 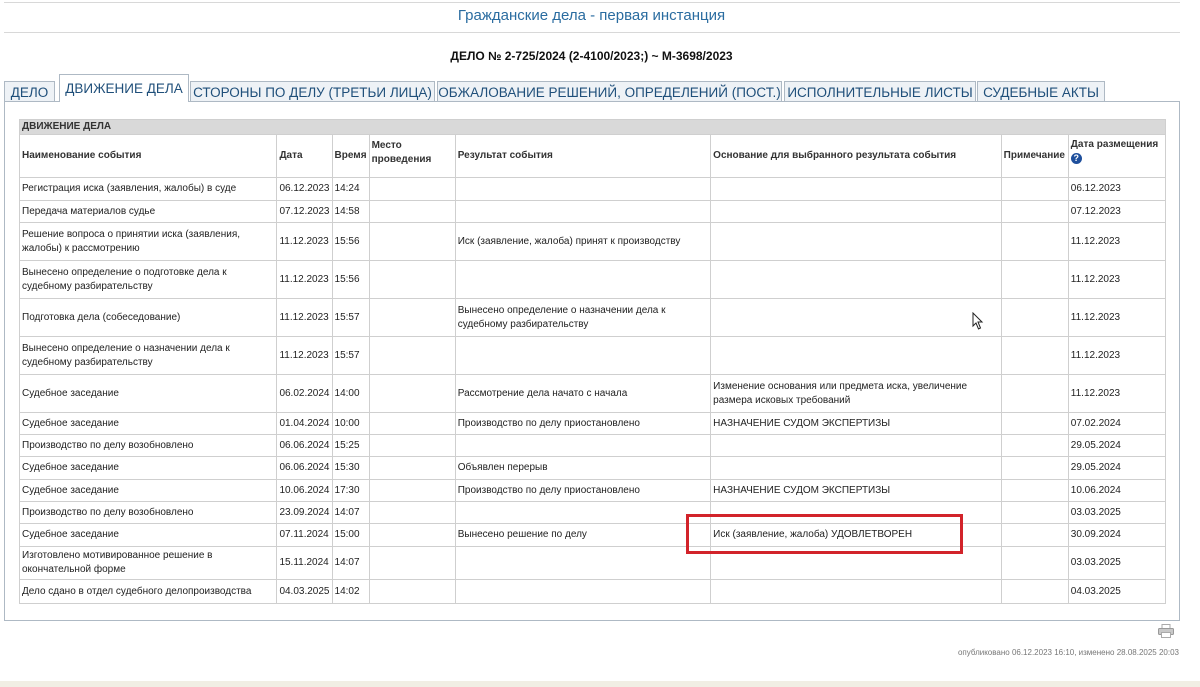 I want to click on cell-date: 06.02.2024, so click(x=304, y=393).